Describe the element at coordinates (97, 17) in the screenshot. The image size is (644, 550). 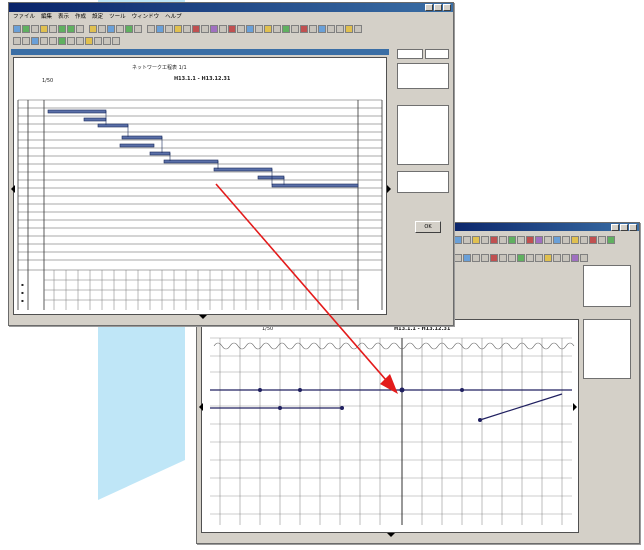
I see `menu-item: 設定` at that location.